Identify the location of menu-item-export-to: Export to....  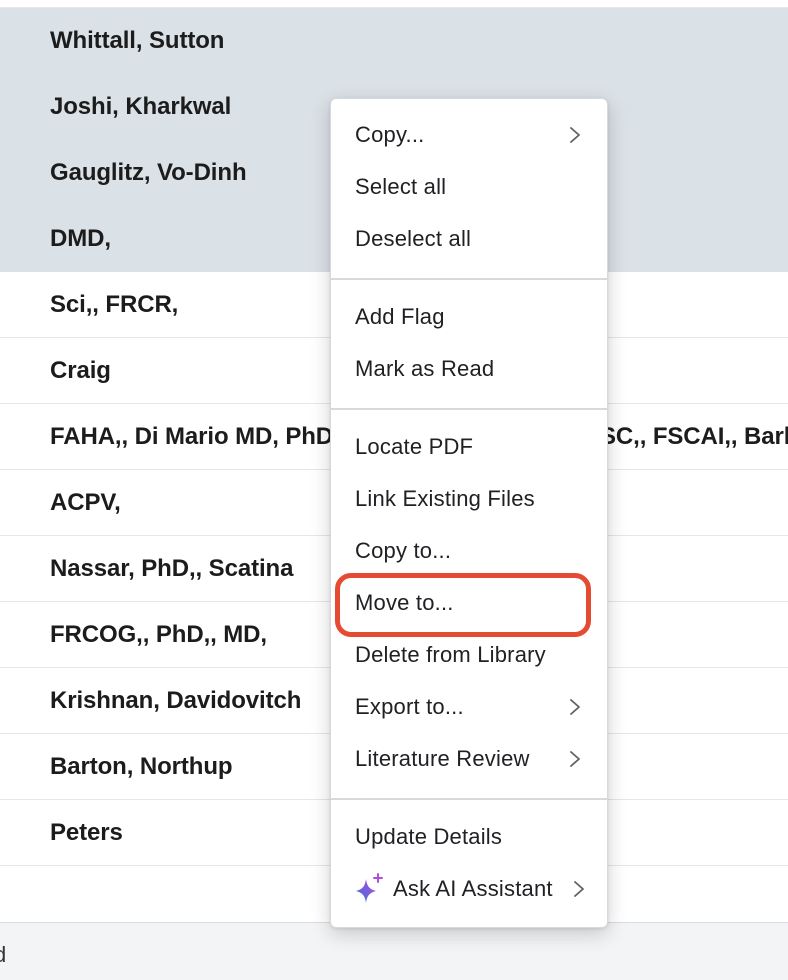
(469, 707).